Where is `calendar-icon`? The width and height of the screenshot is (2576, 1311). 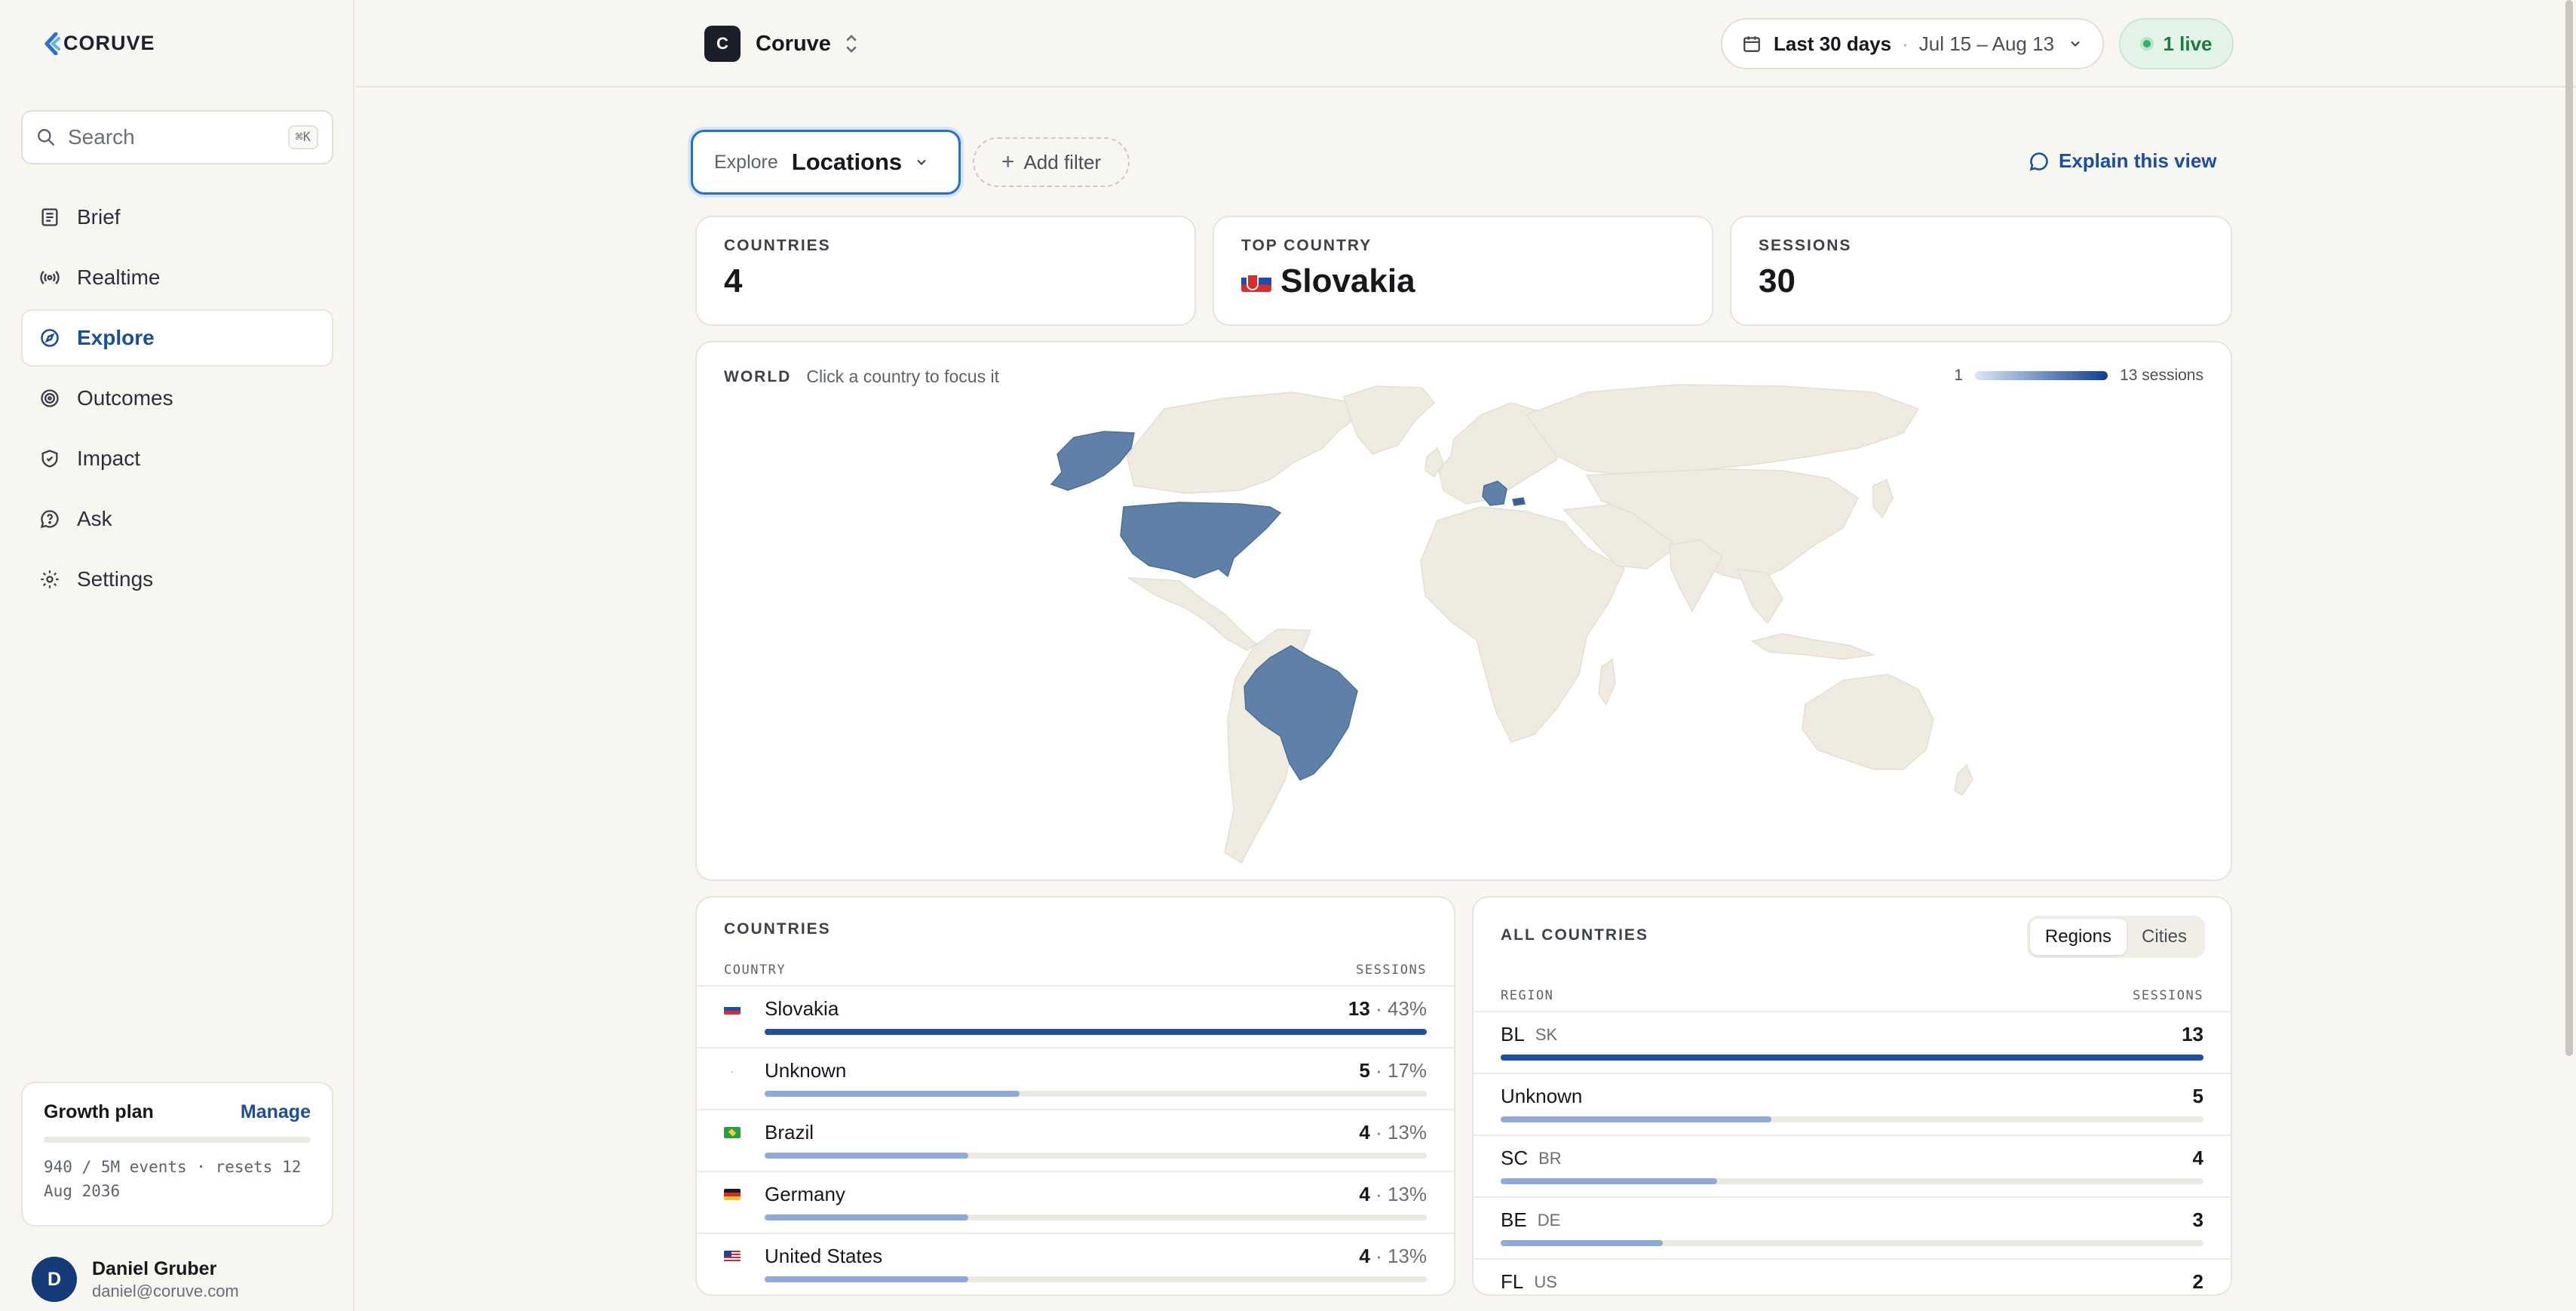
calendar-icon is located at coordinates (1751, 44).